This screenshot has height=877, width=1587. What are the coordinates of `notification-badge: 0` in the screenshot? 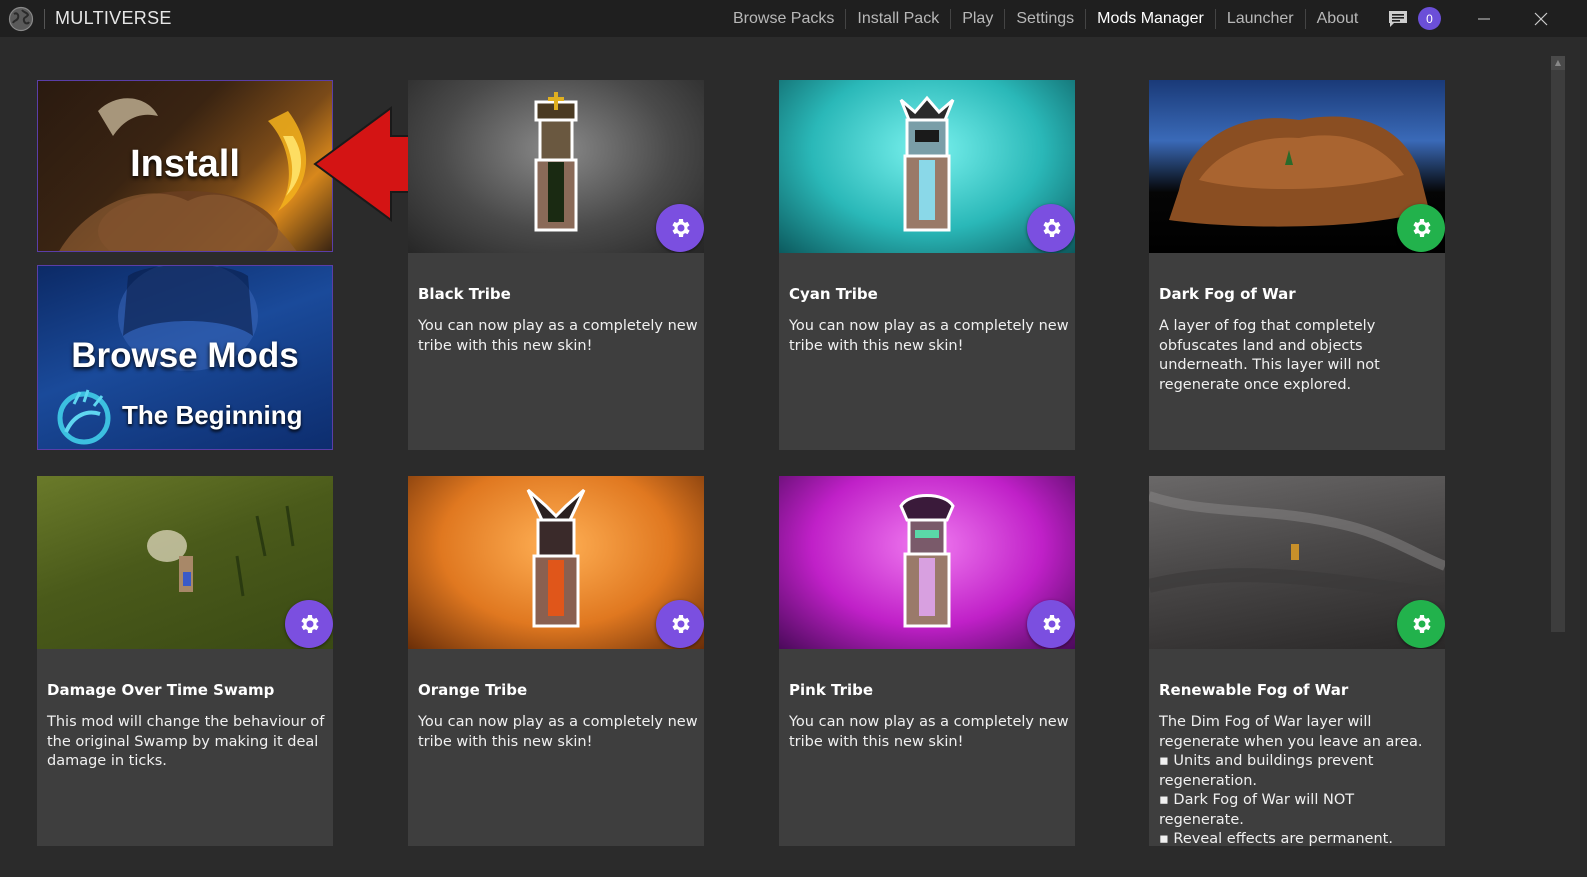 It's located at (1429, 18).